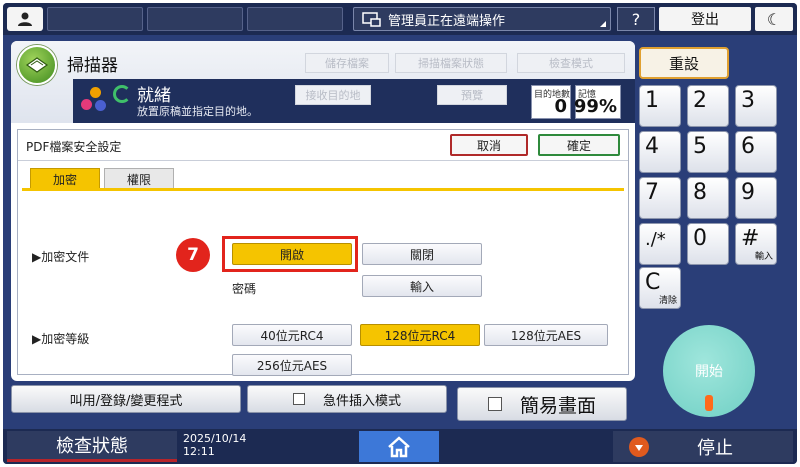  What do you see at coordinates (660, 198) in the screenshot?
I see `key-7: 7` at bounding box center [660, 198].